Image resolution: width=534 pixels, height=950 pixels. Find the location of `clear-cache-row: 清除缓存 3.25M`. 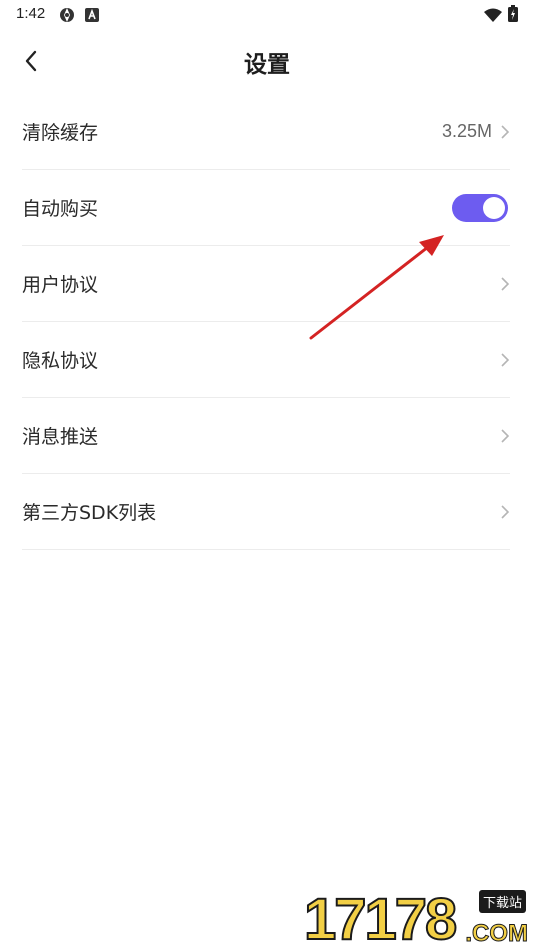

clear-cache-row: 清除缓存 3.25M is located at coordinates (266, 132).